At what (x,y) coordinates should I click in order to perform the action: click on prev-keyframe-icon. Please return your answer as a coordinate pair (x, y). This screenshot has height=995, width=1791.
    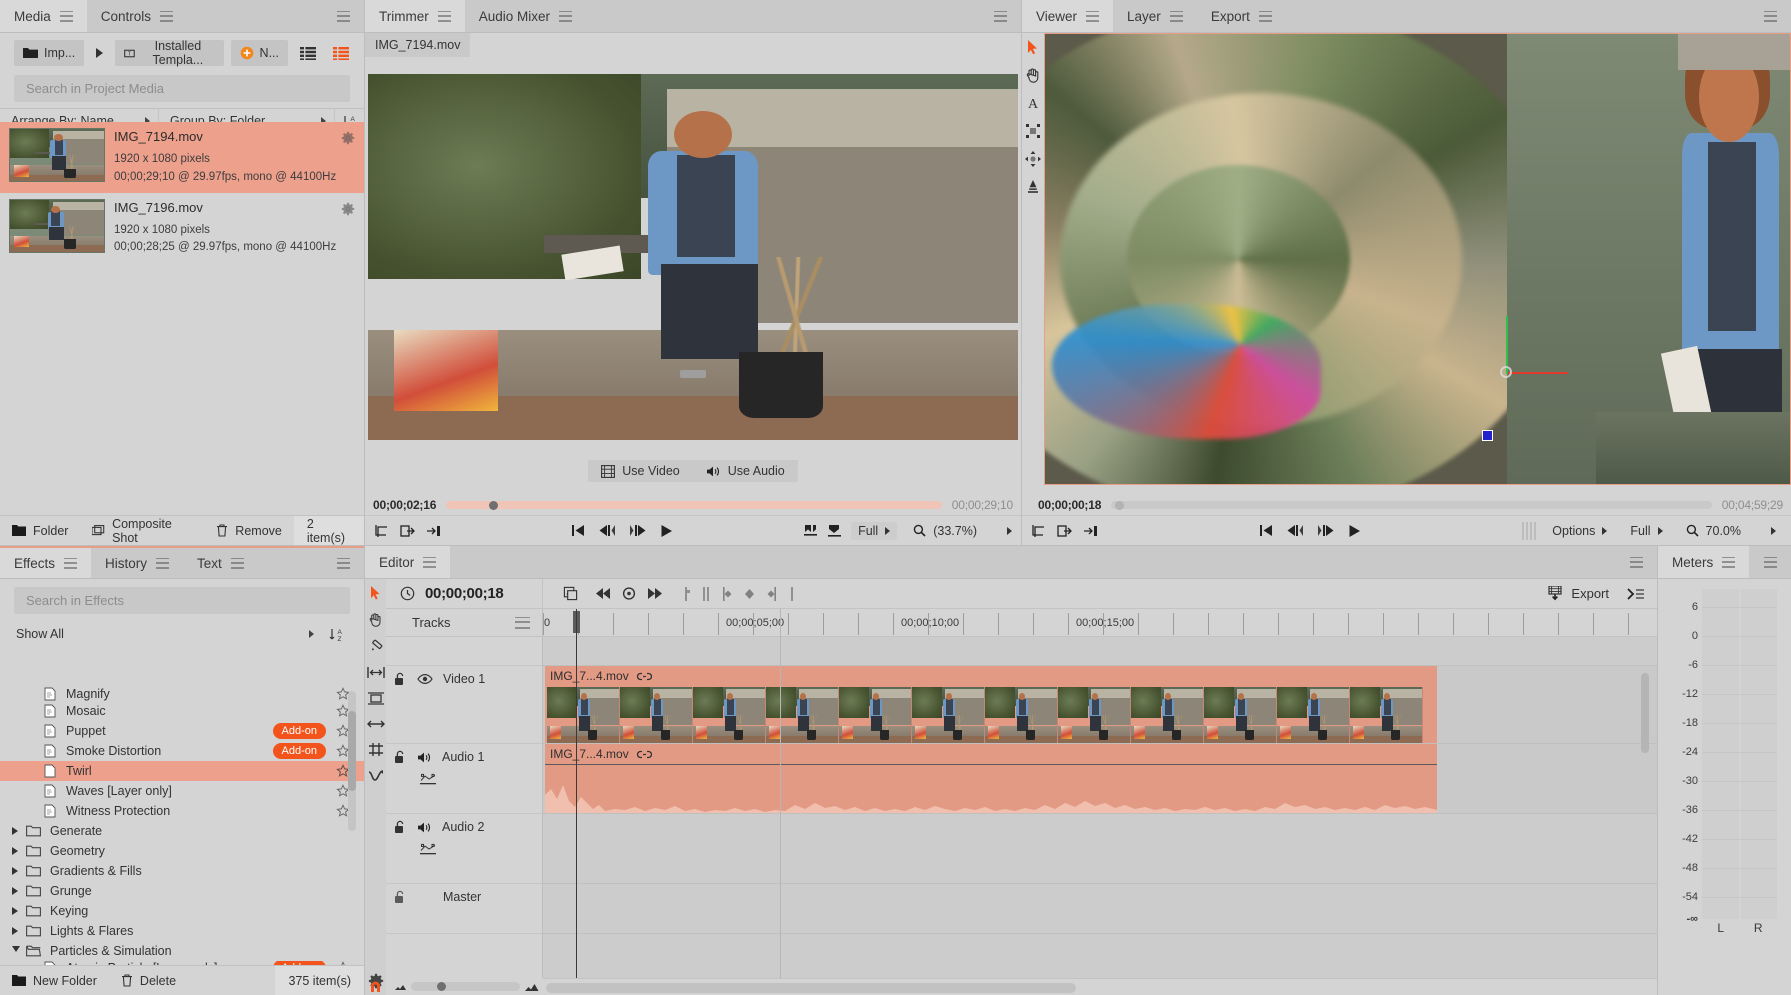
    Looking at the image, I should click on (603, 593).